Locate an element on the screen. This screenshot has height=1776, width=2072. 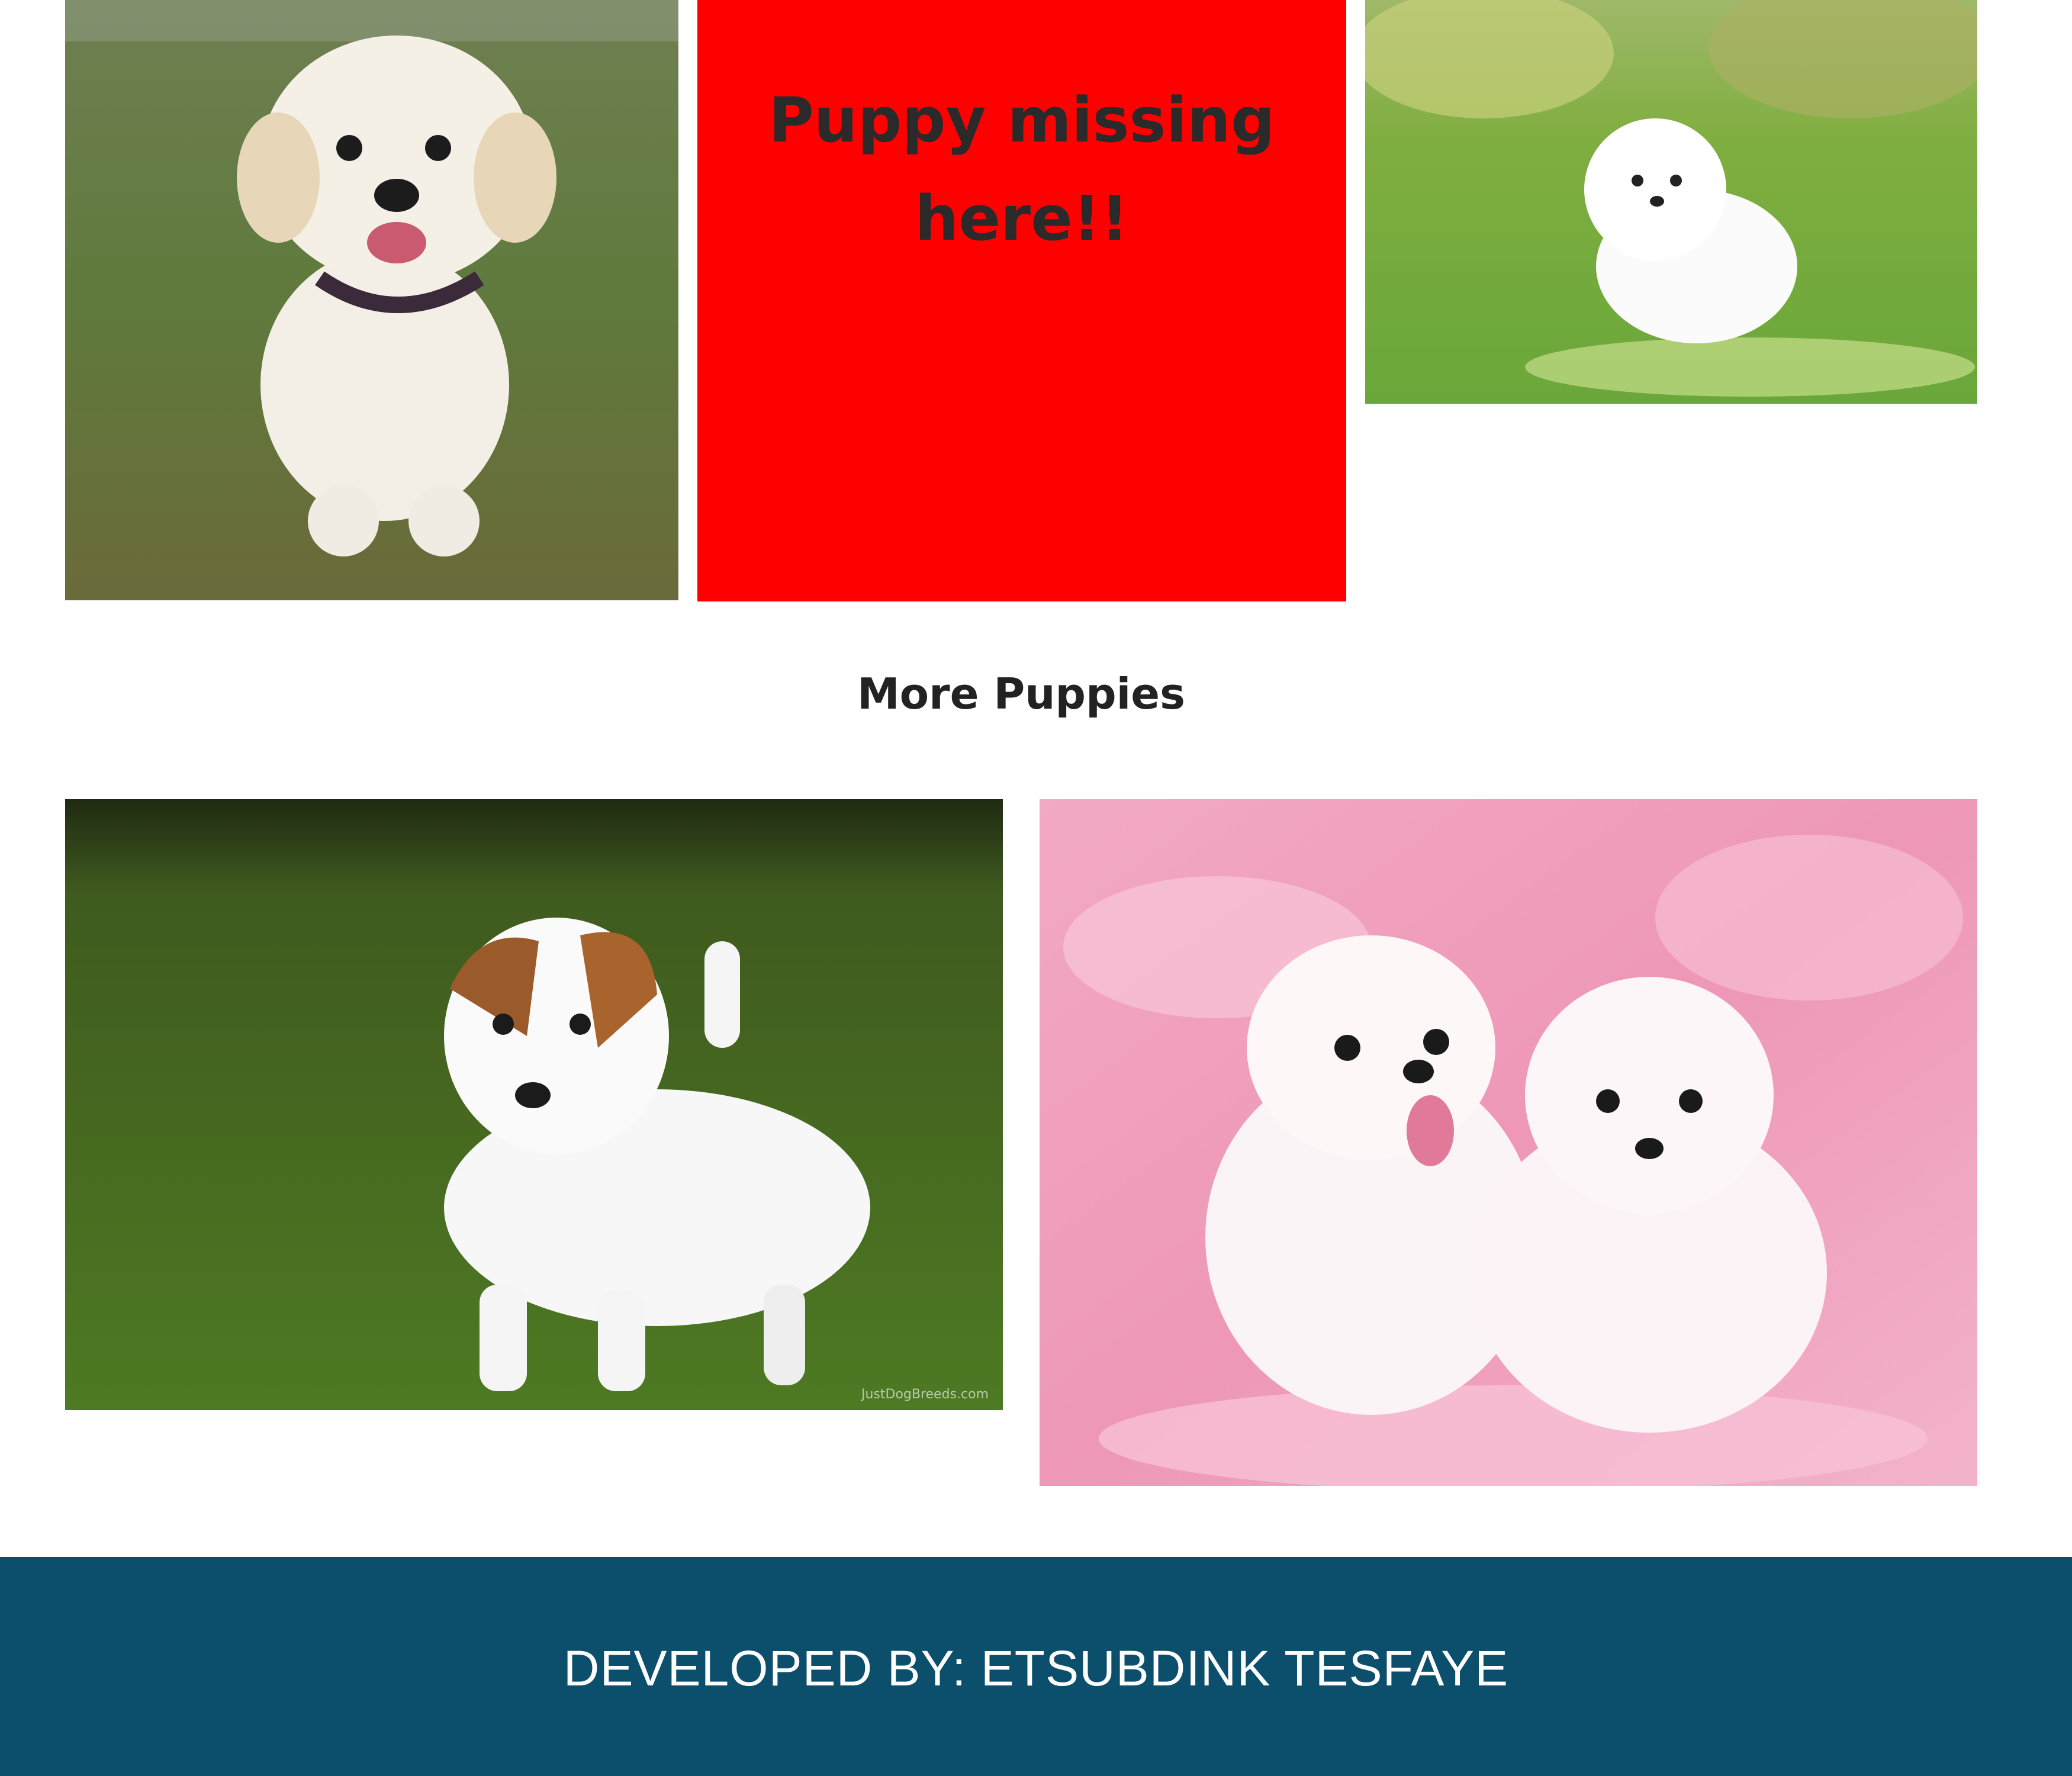
section-heading: More Puppies is located at coordinates (1021, 694).